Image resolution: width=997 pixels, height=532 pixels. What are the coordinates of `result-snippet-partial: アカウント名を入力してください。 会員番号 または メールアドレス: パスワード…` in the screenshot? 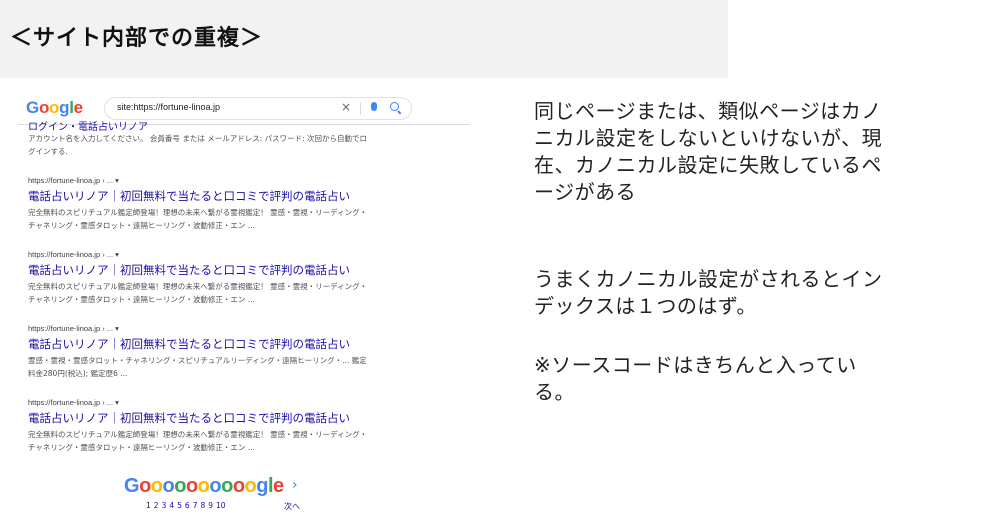 It's located at (198, 145).